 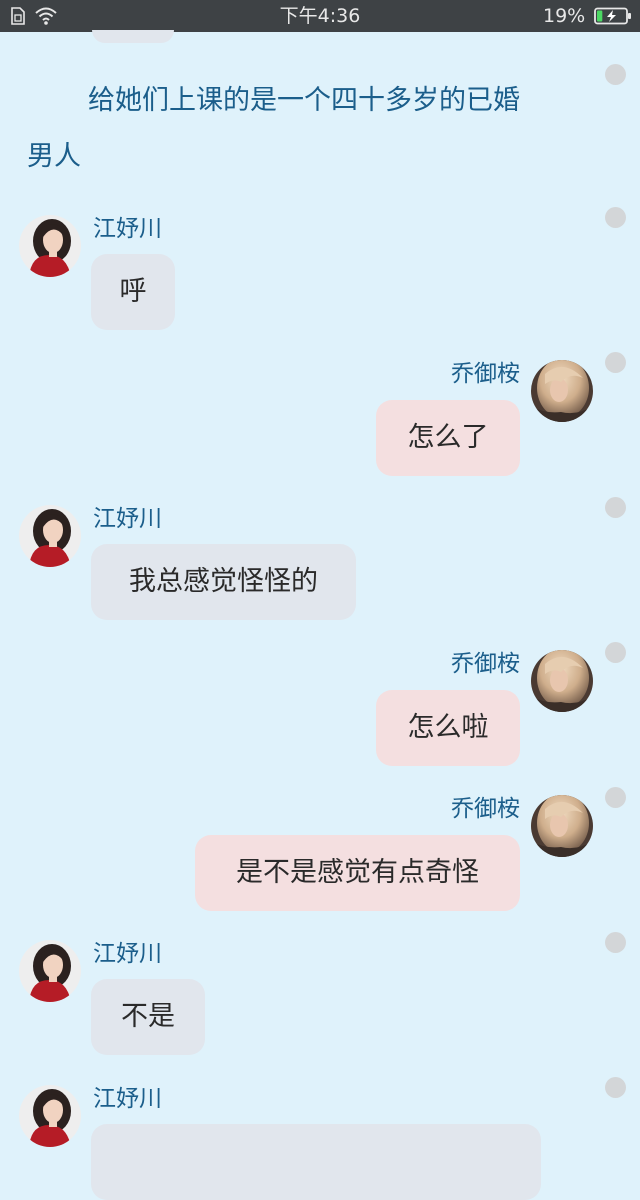 I want to click on status-bar: 下午4:36 19%, so click(x=320, y=16).